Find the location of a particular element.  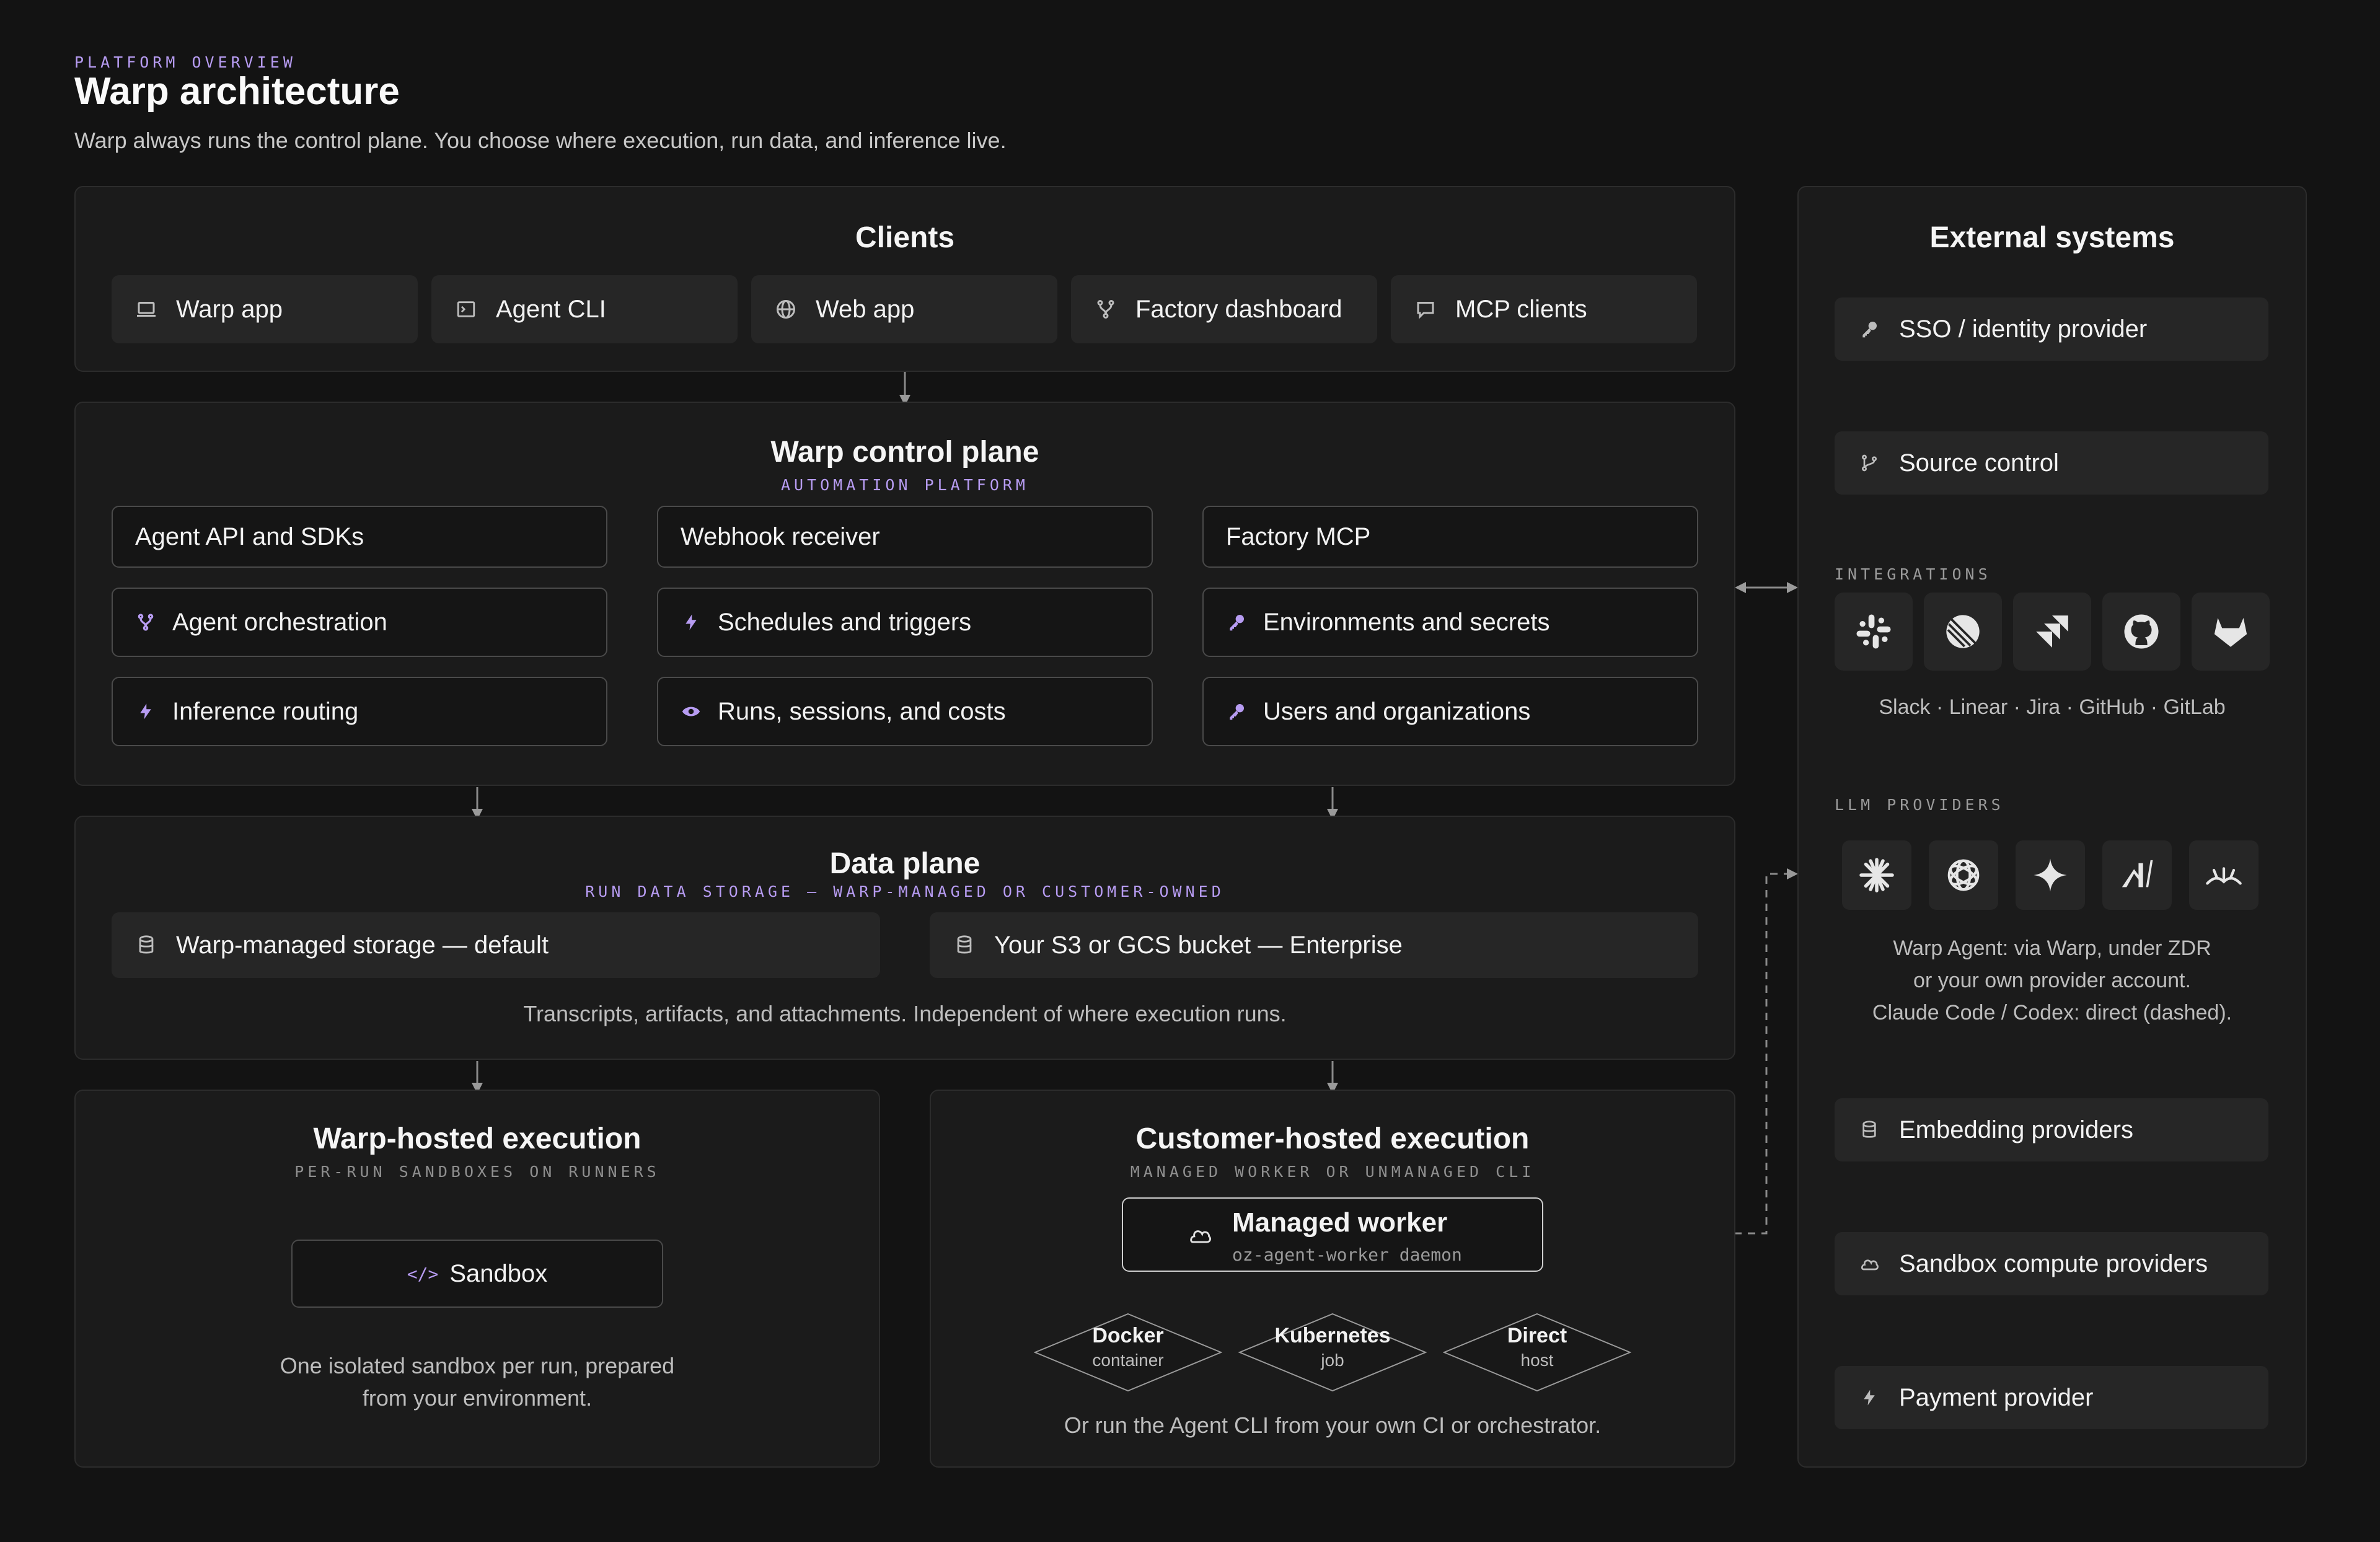

client-label: Agent CLI is located at coordinates (551, 309).